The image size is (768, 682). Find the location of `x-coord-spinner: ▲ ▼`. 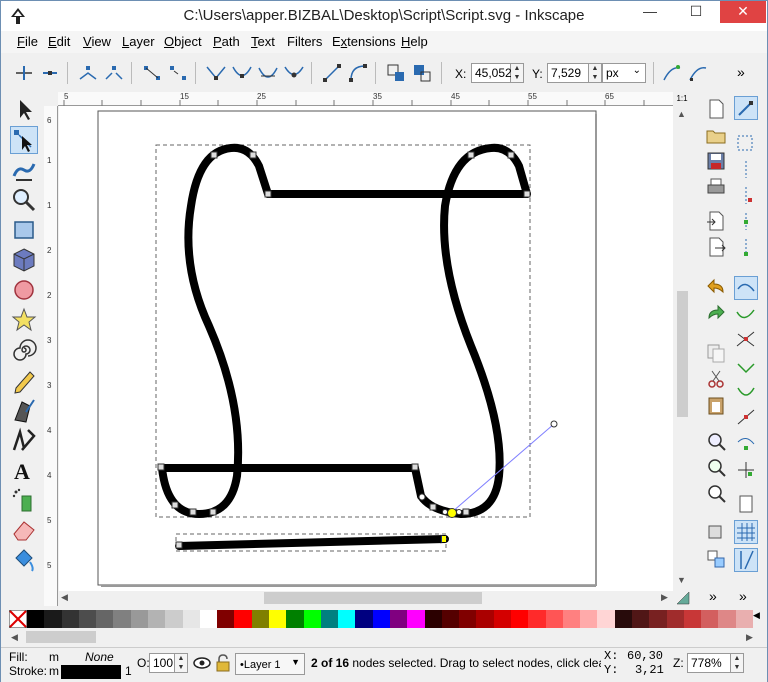

x-coord-spinner: ▲ ▼ is located at coordinates (517, 73).